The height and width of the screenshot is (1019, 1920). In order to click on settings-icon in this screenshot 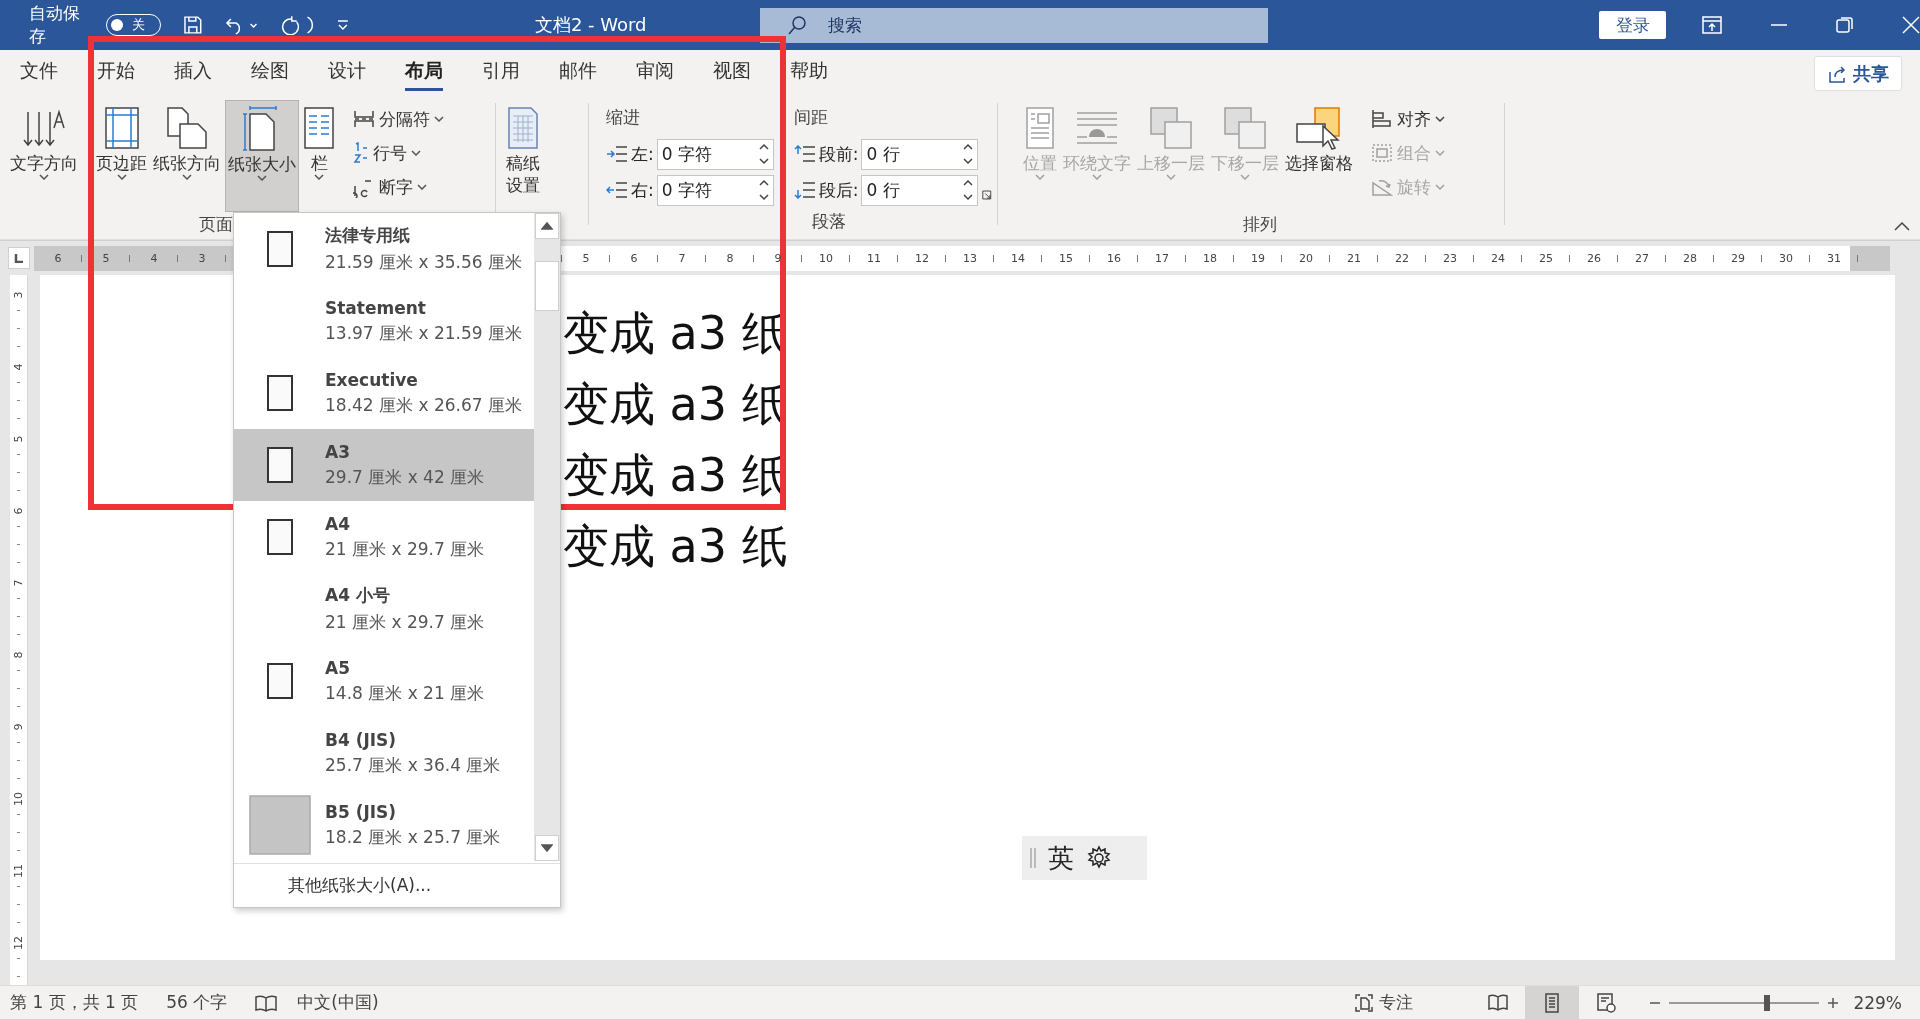, I will do `click(1099, 858)`.